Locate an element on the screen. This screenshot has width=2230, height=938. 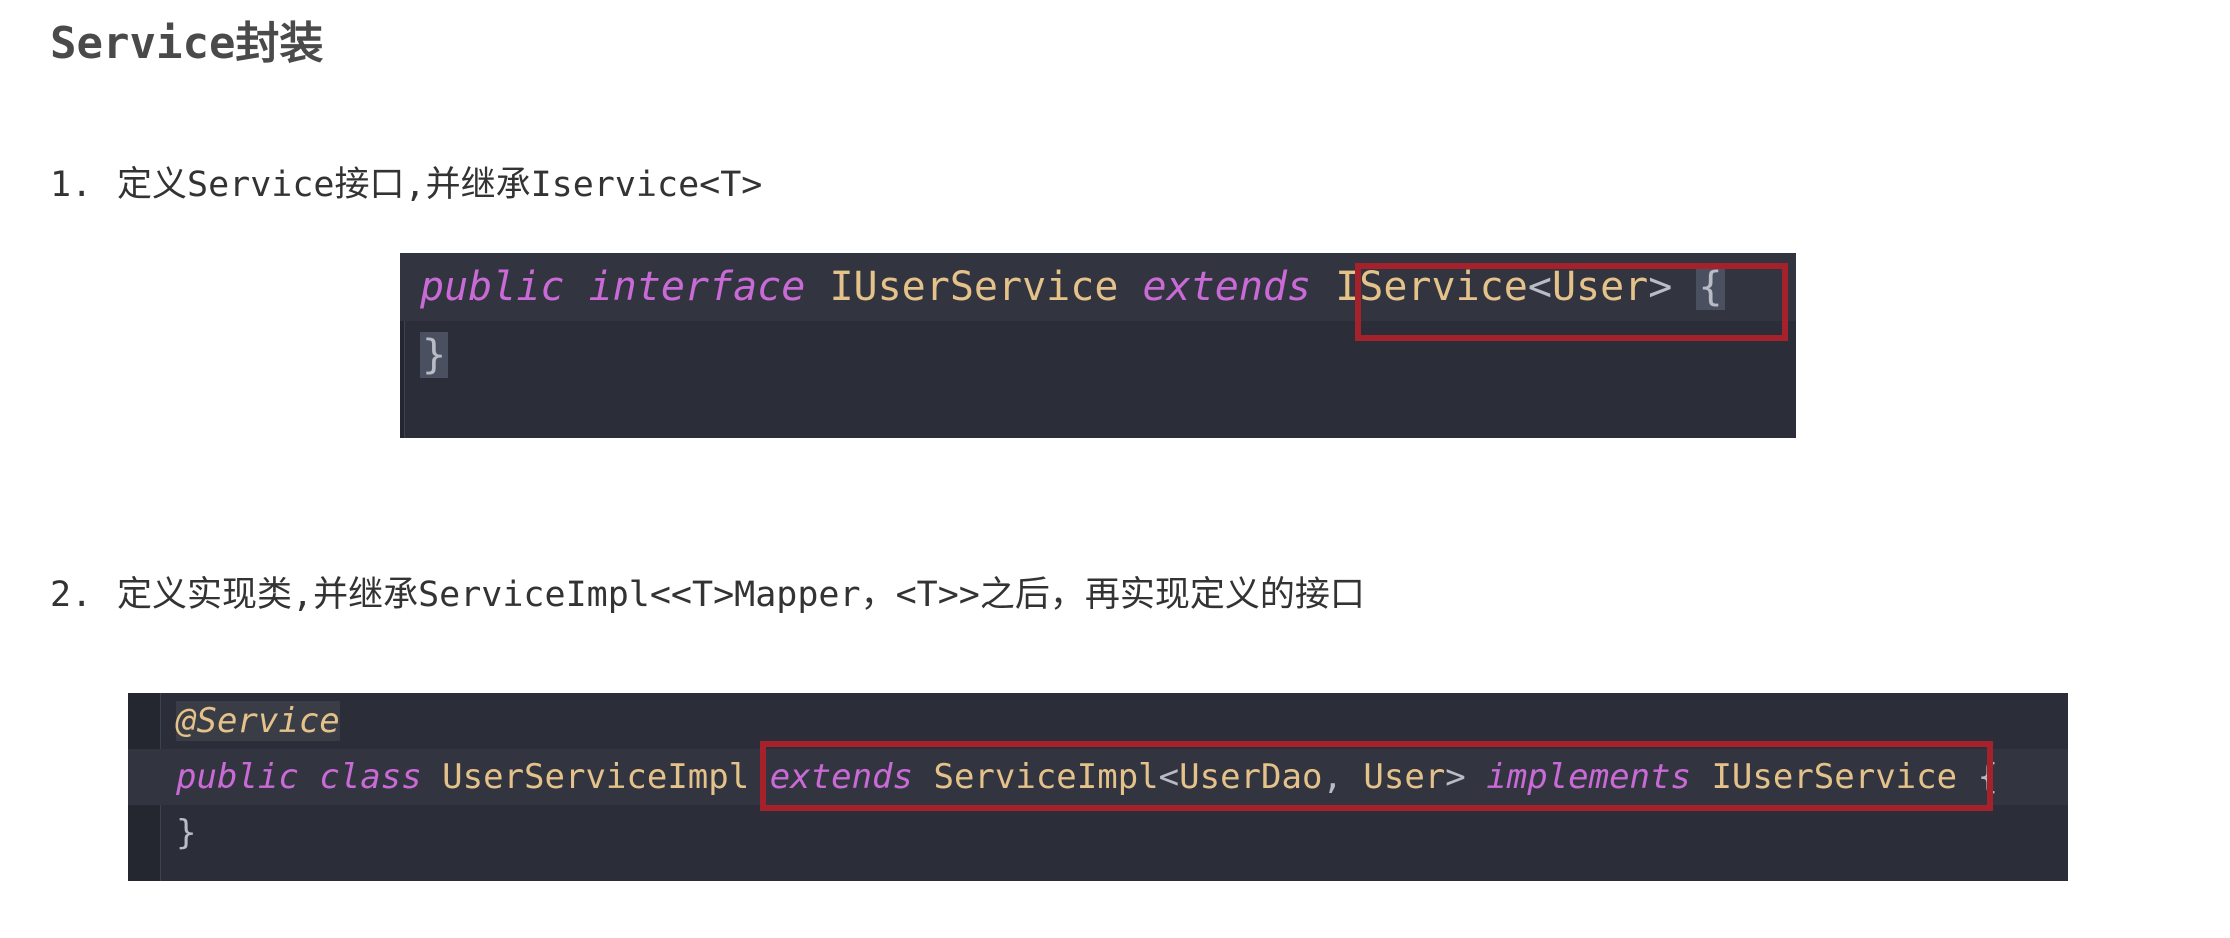
code-line: @Service is located at coordinates (258, 721).